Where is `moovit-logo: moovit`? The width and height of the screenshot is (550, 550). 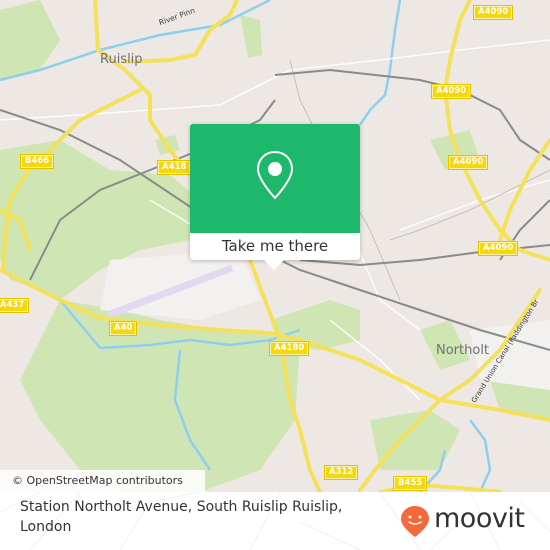 moovit-logo: moovit is located at coordinates (470, 520).